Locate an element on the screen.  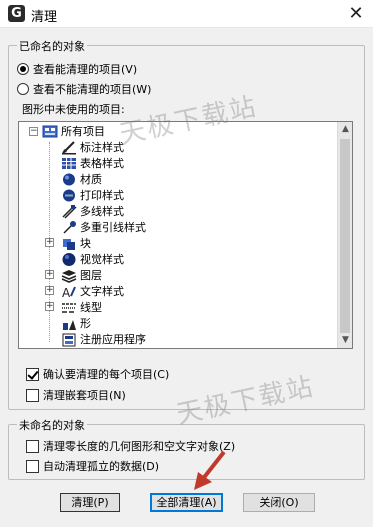
material-icon is located at coordinates (69, 179).